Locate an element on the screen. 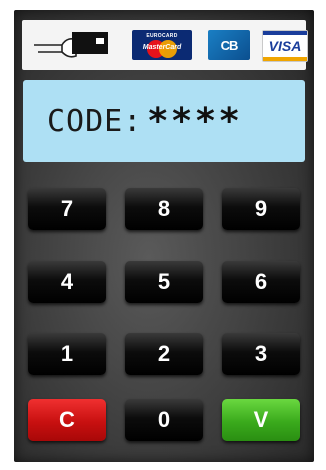  eurocard-text: EUROCARD is located at coordinates (162, 35).